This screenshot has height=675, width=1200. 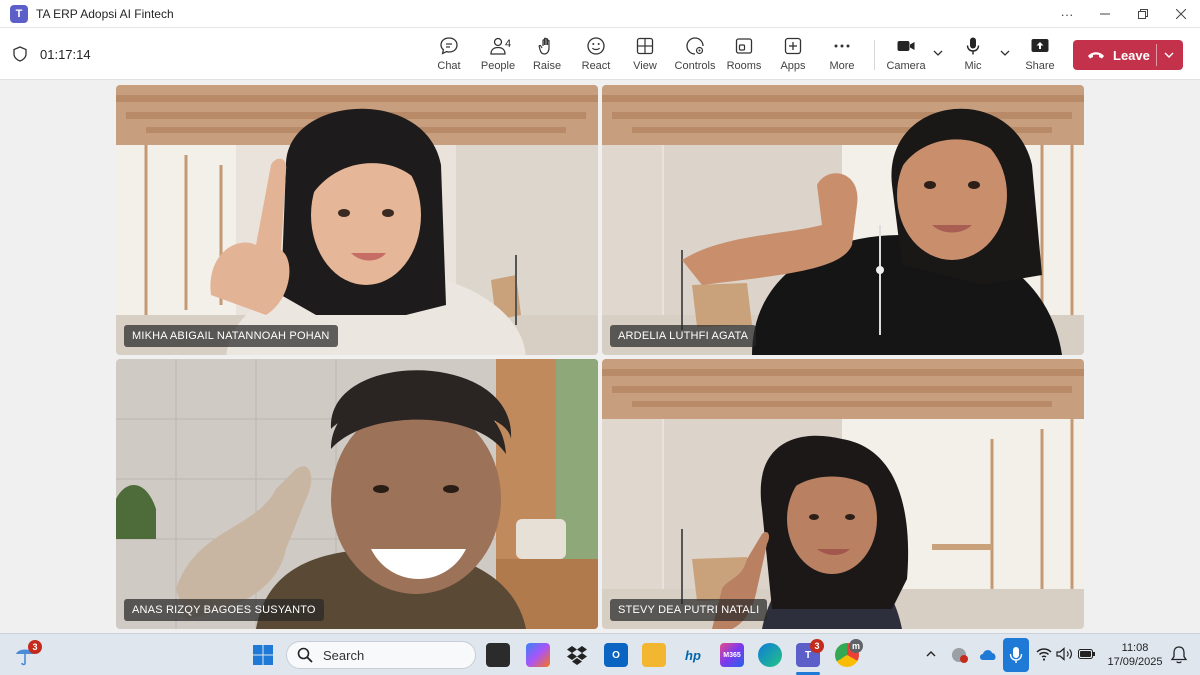 I want to click on rooms-button: Rooms, so click(x=744, y=56).